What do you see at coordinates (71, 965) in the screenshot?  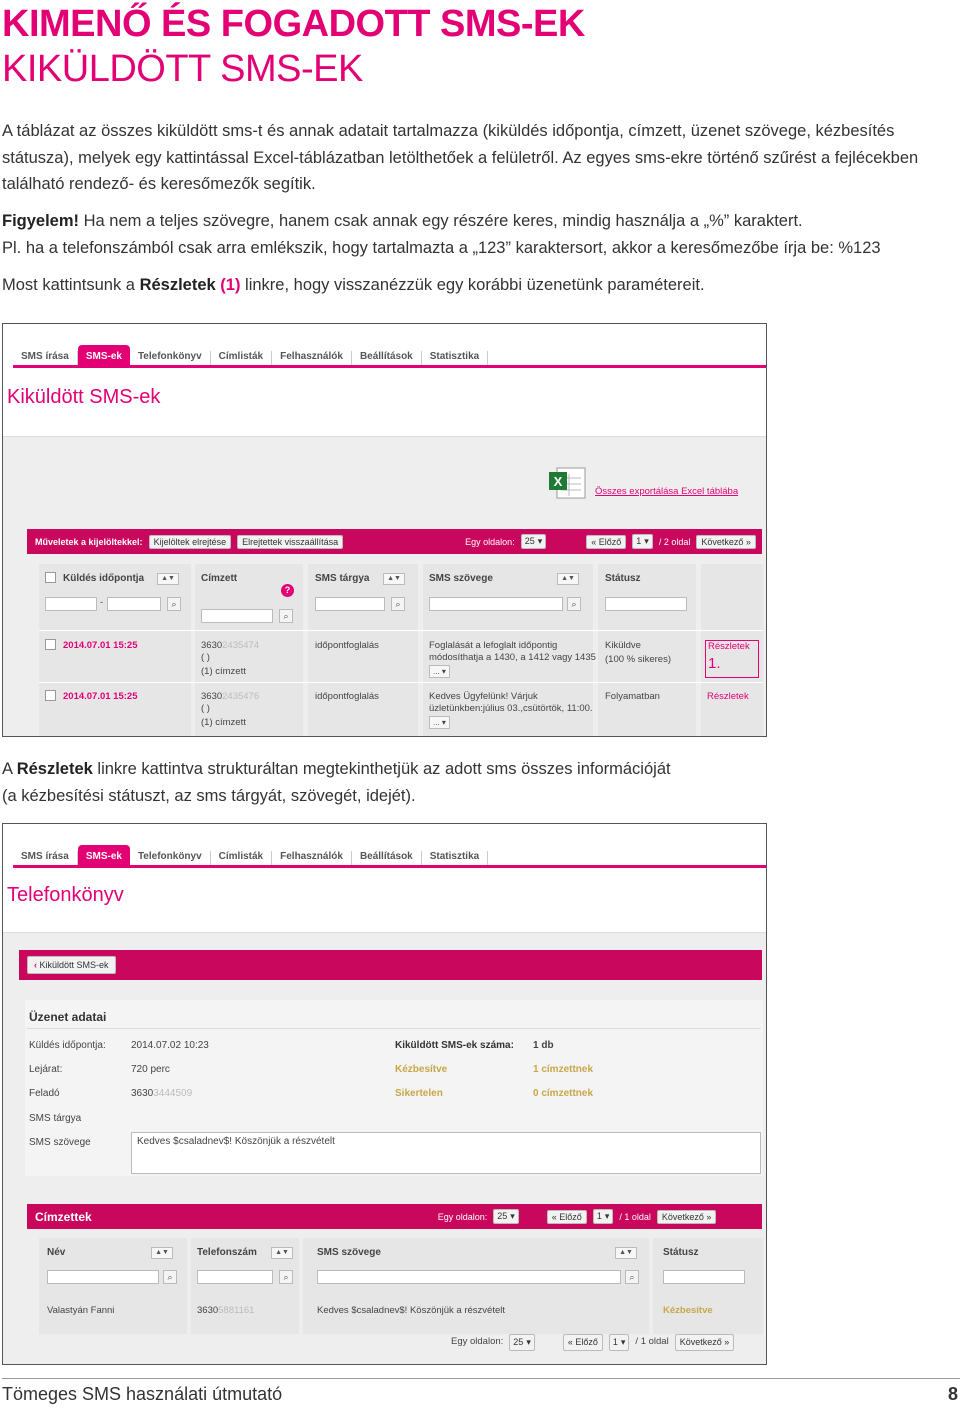 I see `back-button: ‹ Kiküldött SMS-ek` at bounding box center [71, 965].